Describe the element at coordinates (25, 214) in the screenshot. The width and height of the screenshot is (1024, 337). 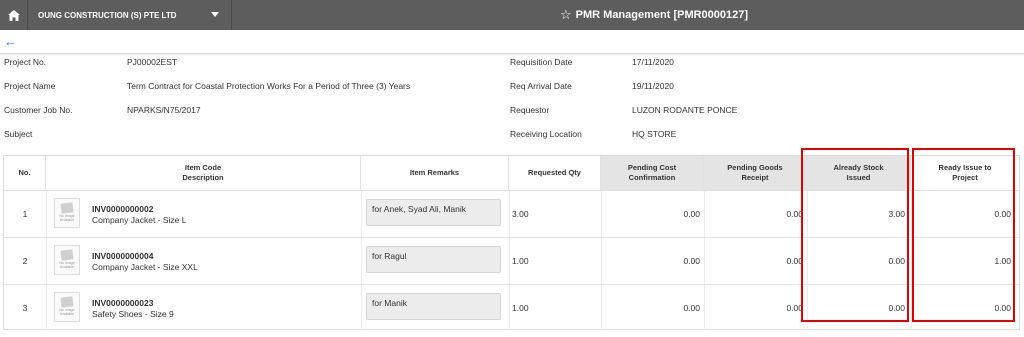
I see `row-number: 1` at that location.